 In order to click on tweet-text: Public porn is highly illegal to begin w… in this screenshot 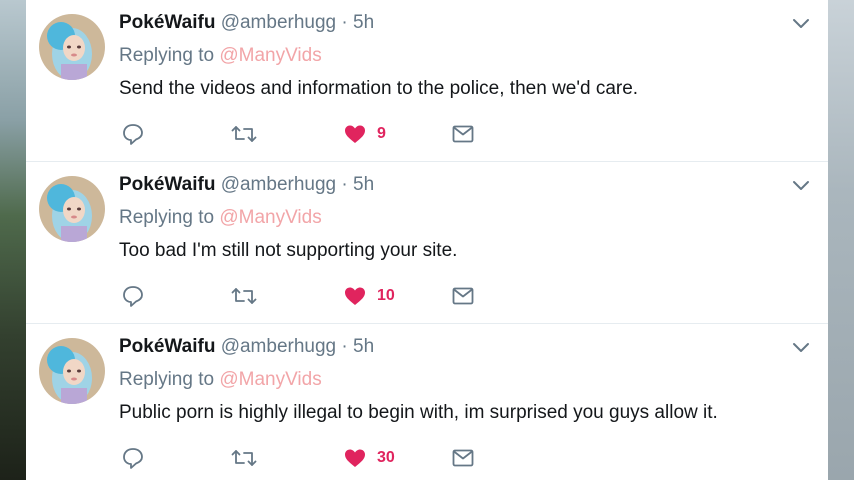, I will do `click(418, 412)`.